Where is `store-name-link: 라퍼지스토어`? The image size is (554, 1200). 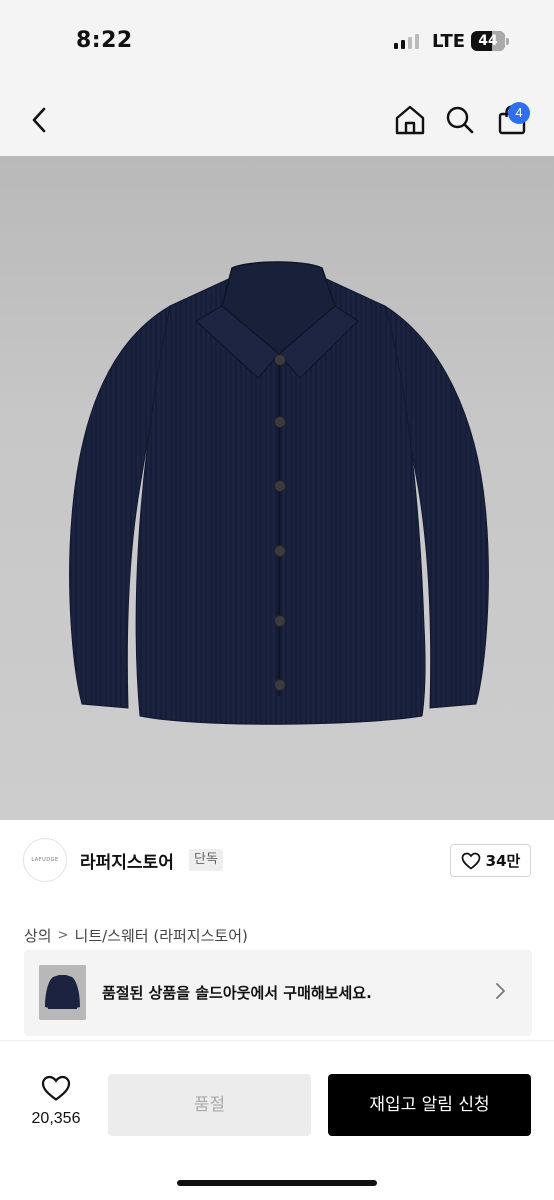 store-name-link: 라퍼지스토어 is located at coordinates (127, 860).